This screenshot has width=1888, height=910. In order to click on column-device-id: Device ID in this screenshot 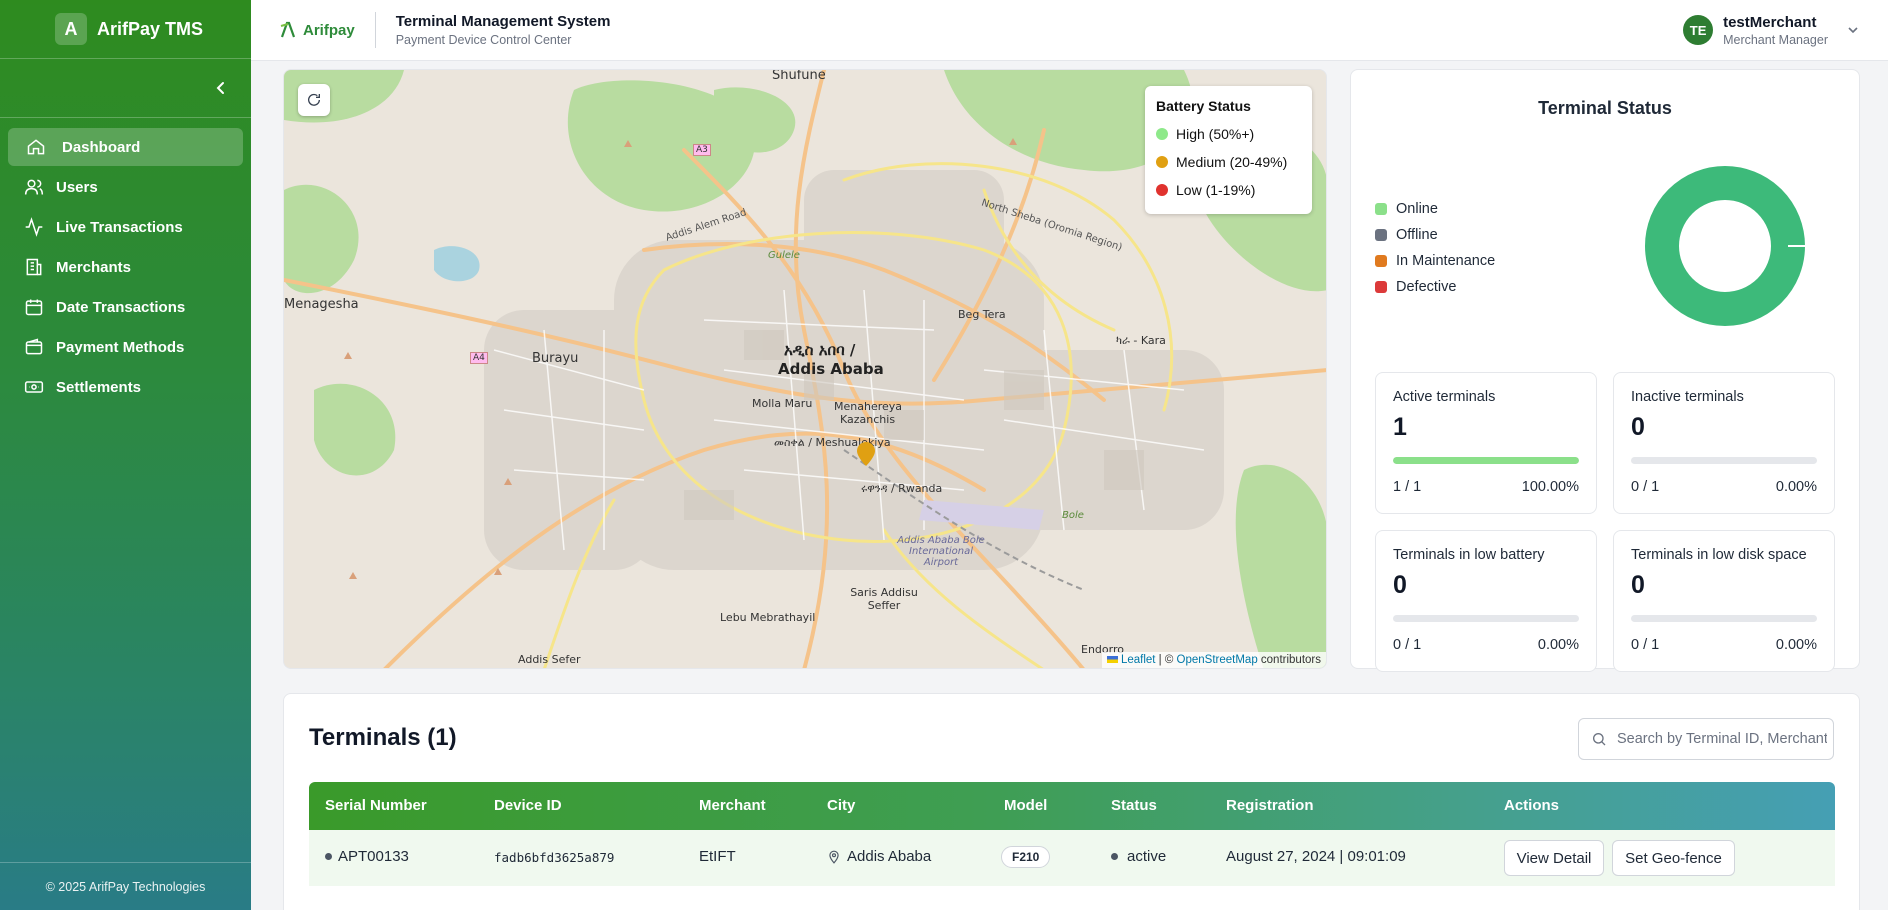, I will do `click(528, 805)`.